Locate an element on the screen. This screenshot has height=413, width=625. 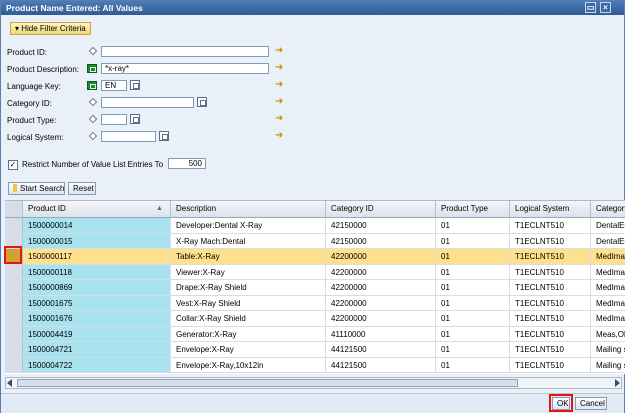
start-search-label: Start Search is located at coordinates (42, 188).